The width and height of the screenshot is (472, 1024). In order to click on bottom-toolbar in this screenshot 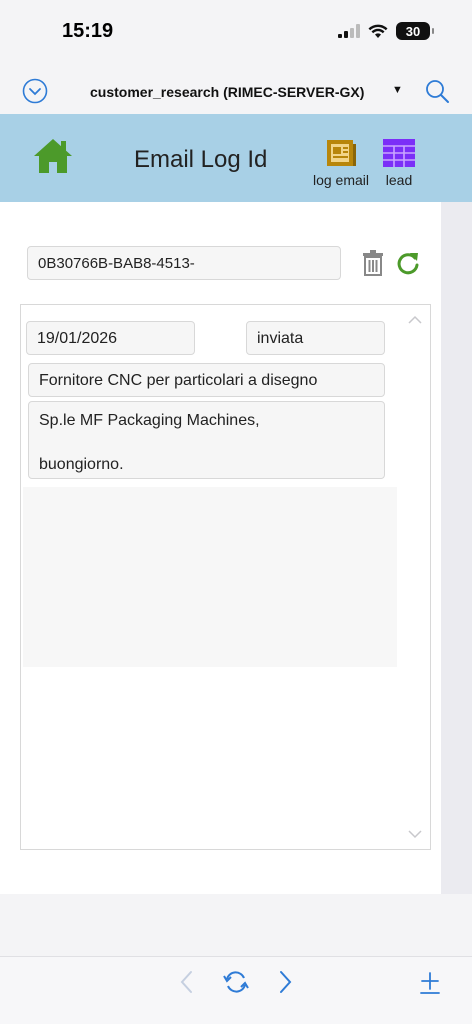, I will do `click(236, 990)`.